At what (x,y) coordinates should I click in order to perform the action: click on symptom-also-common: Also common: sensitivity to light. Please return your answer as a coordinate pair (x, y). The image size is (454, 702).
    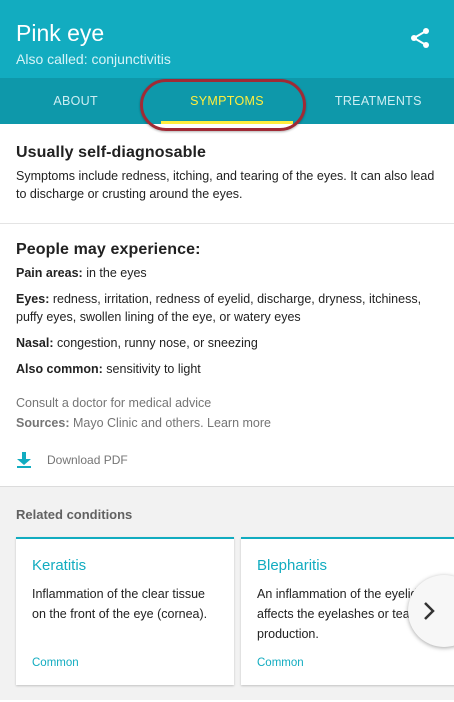
    Looking at the image, I should click on (227, 369).